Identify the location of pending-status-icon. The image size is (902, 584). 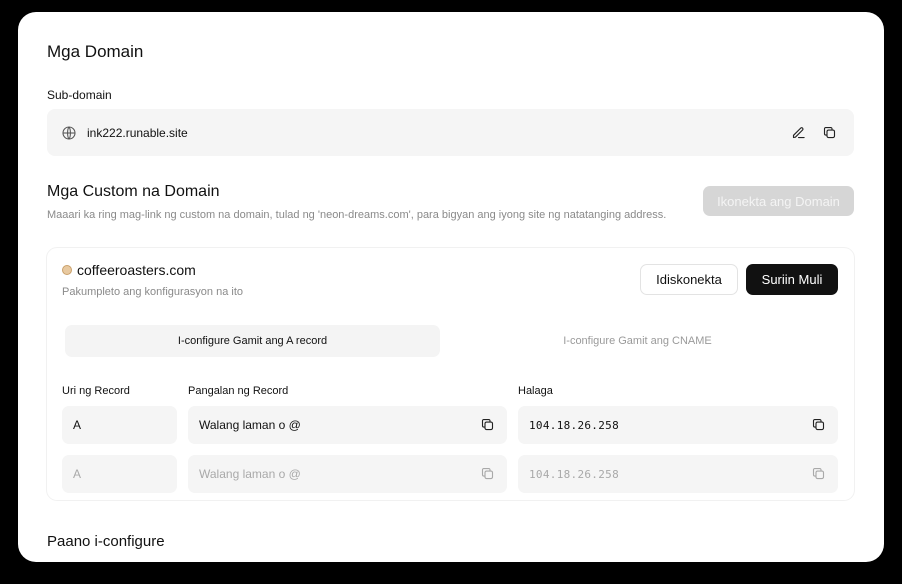
(67, 270).